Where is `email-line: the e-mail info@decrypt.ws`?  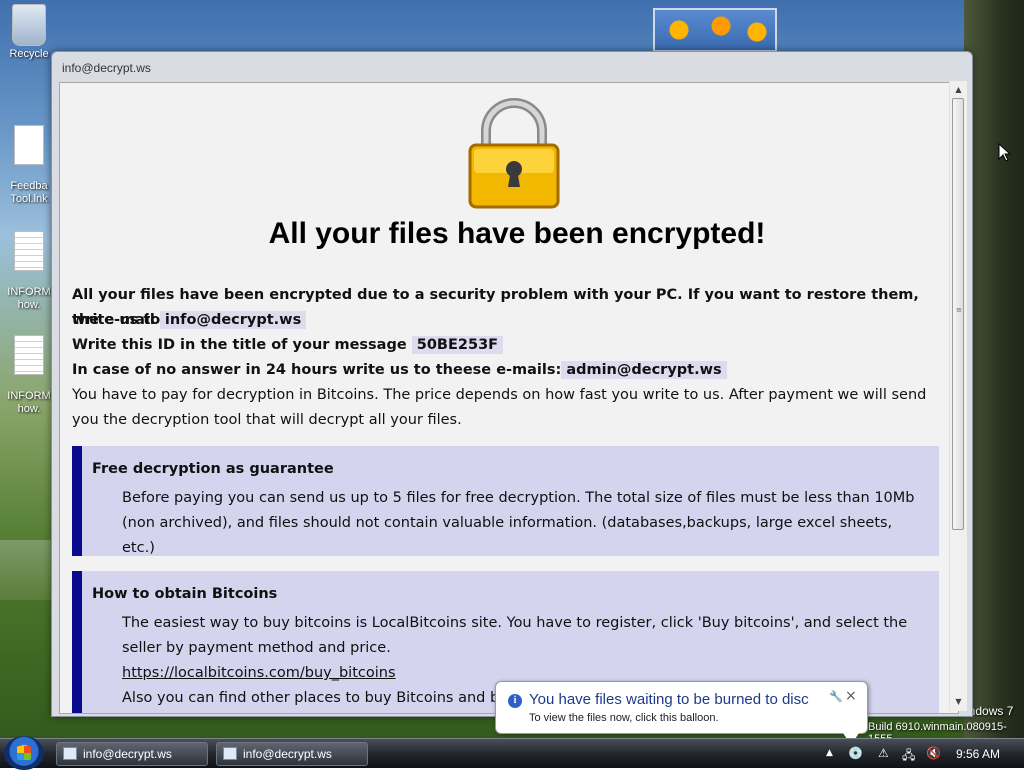 email-line: the e-mail info@decrypt.ws is located at coordinates (507, 320).